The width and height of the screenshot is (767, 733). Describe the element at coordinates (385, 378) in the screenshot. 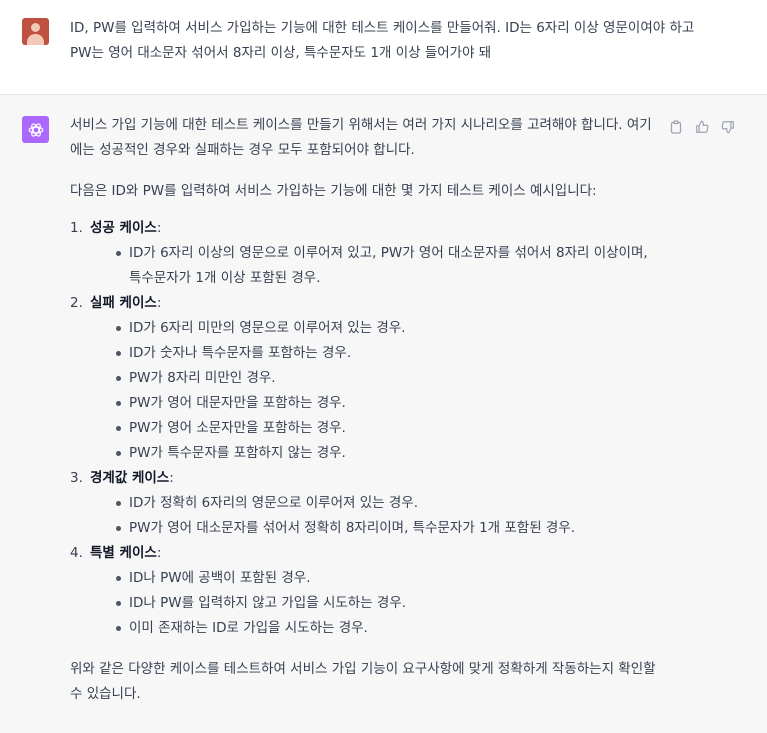

I see `list-item: PW가 8자리 미만인 경우.` at that location.